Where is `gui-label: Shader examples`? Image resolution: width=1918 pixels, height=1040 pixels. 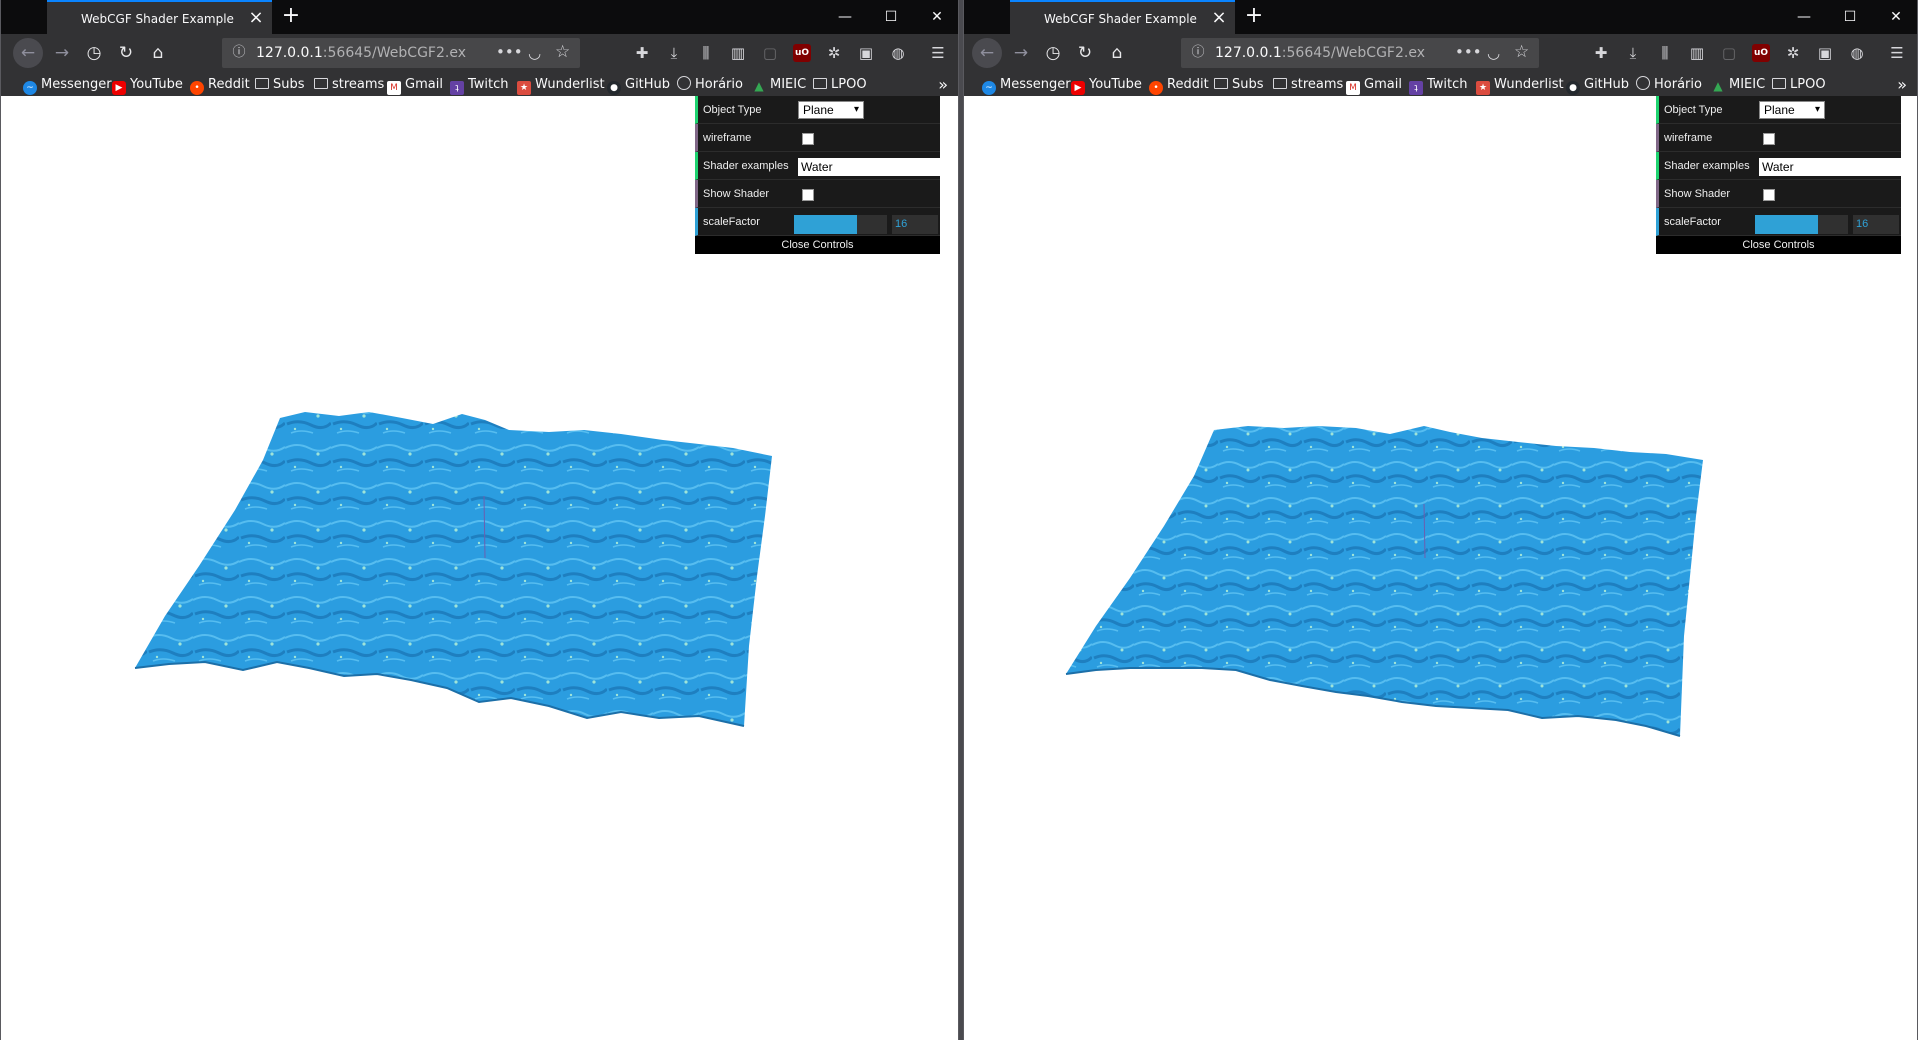 gui-label: Shader examples is located at coordinates (746, 166).